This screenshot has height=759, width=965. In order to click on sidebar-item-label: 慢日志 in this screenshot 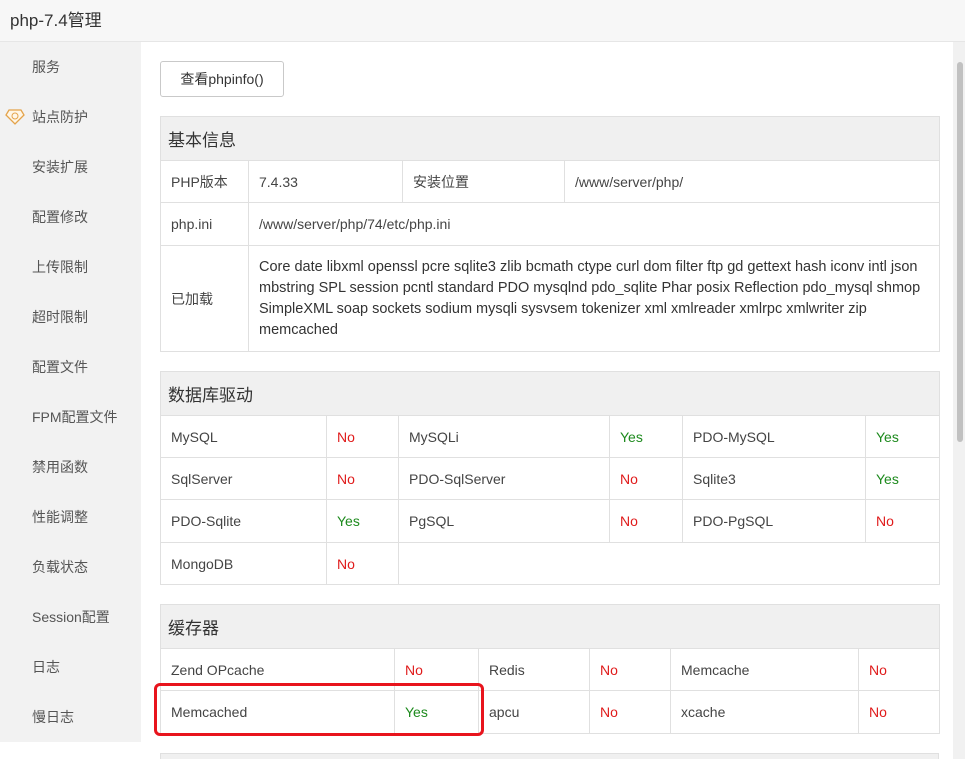, I will do `click(53, 717)`.